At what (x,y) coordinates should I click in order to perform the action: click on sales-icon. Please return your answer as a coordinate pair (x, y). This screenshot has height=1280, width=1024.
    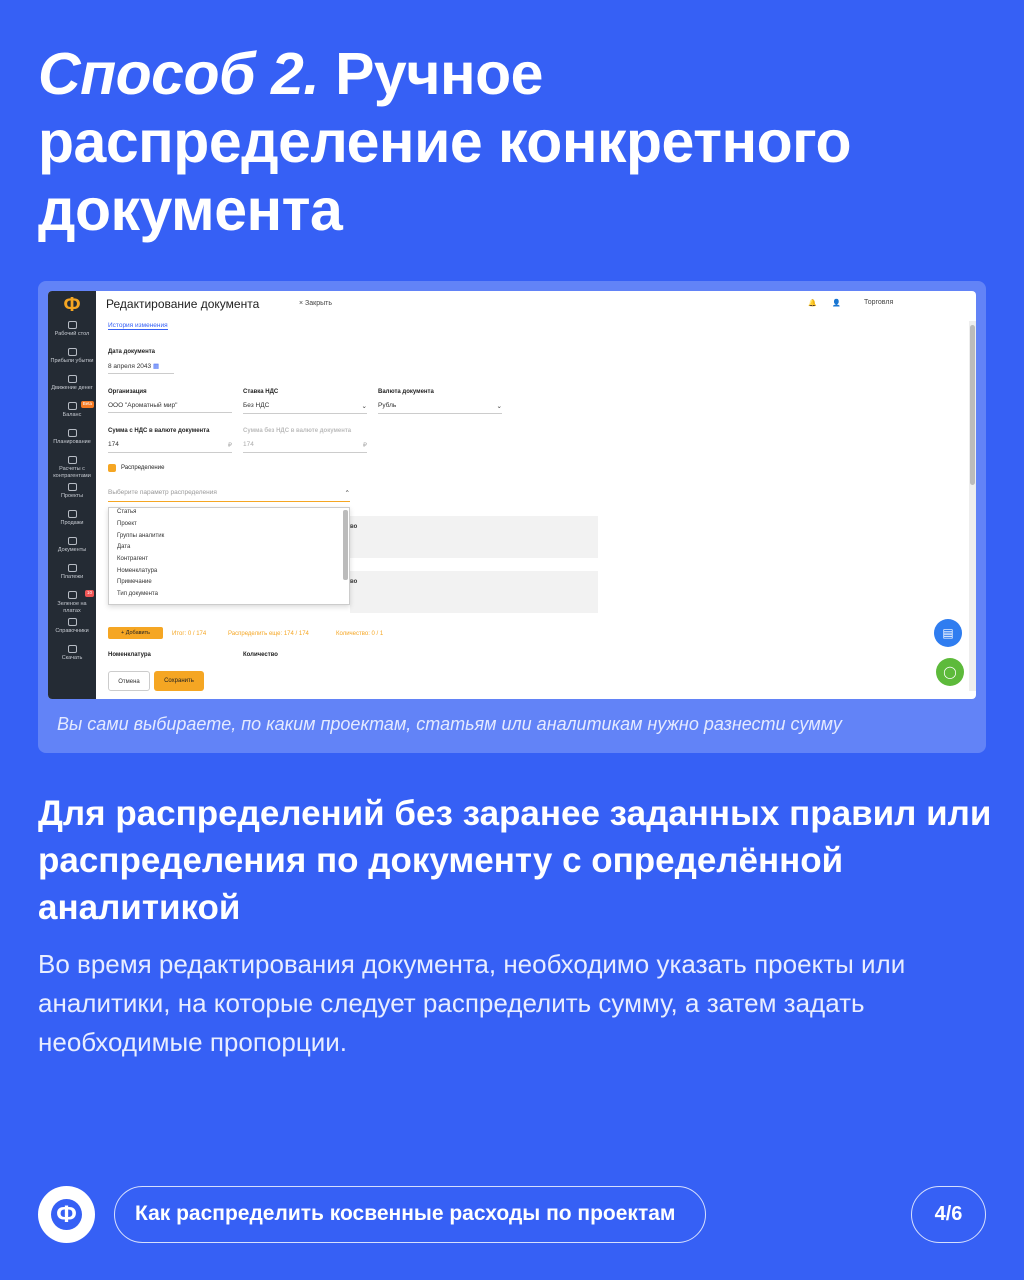
    Looking at the image, I should click on (72, 514).